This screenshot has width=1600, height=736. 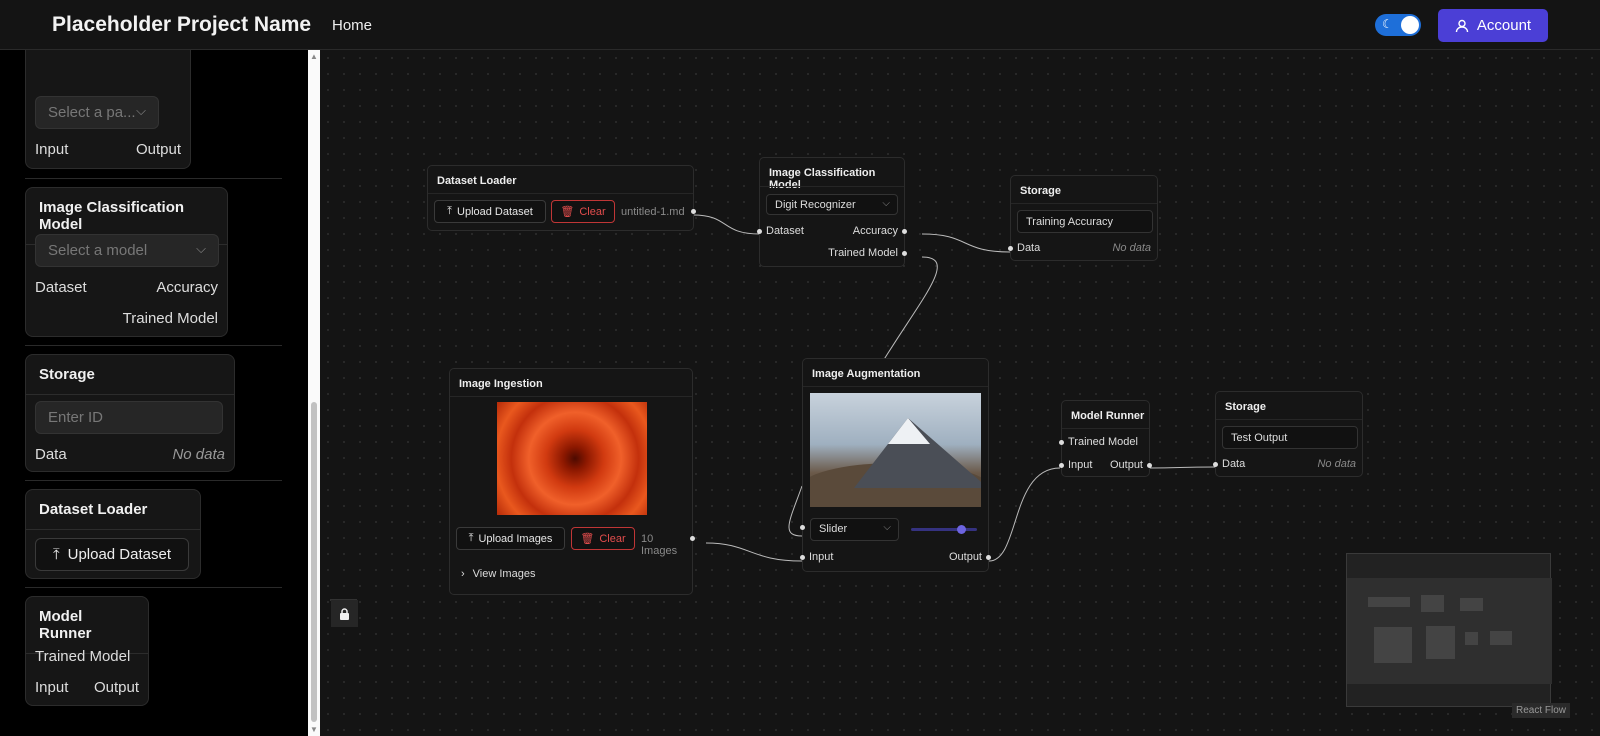 I want to click on toggle-knob, so click(x=1410, y=25).